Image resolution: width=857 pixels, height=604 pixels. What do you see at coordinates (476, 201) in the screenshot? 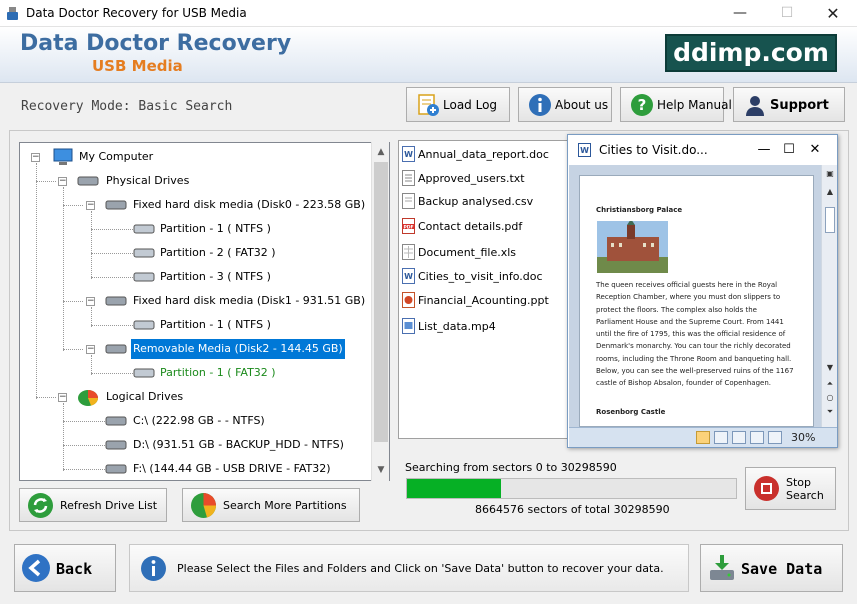
I see `file-name: Backup analysed.csv` at bounding box center [476, 201].